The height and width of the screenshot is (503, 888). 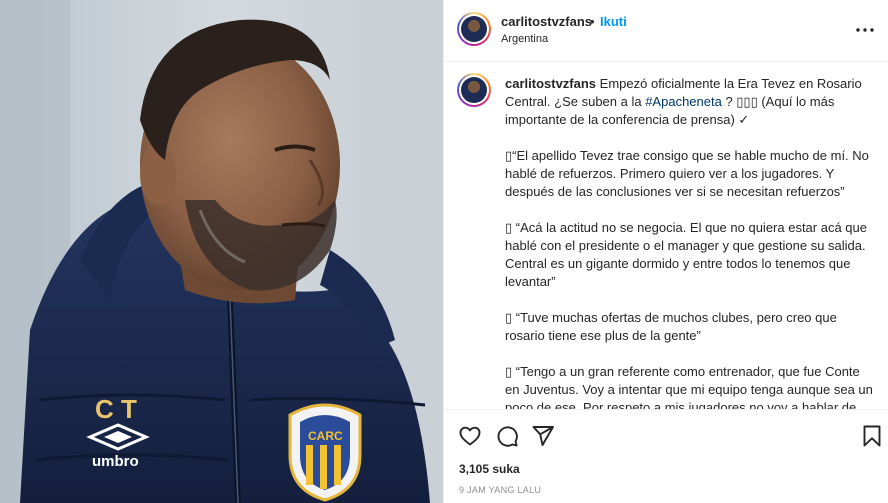 What do you see at coordinates (546, 21) in the screenshot?
I see `header-username: carlitostvzfans` at bounding box center [546, 21].